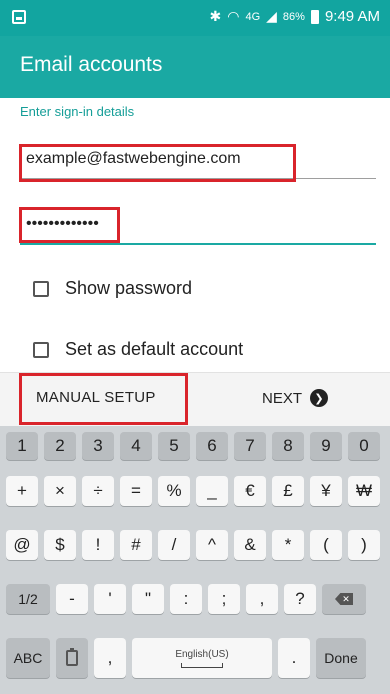 Image resolution: width=390 pixels, height=694 pixels. Describe the element at coordinates (60, 491) in the screenshot. I see `key: ×` at that location.